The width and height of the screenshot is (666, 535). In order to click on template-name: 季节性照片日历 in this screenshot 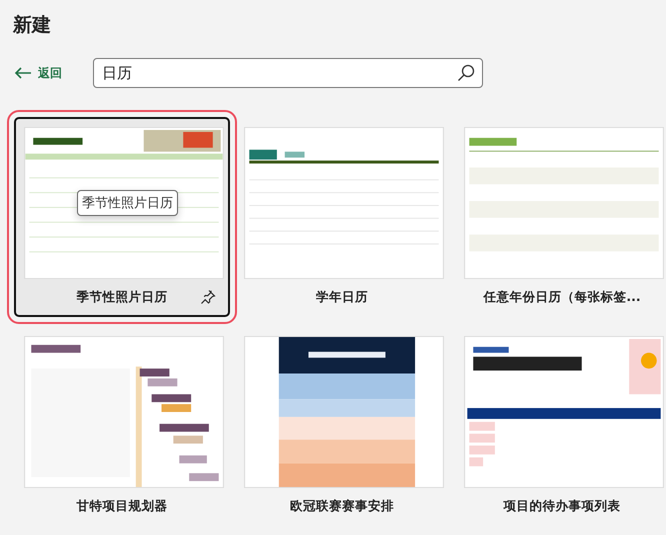, I will do `click(122, 297)`.